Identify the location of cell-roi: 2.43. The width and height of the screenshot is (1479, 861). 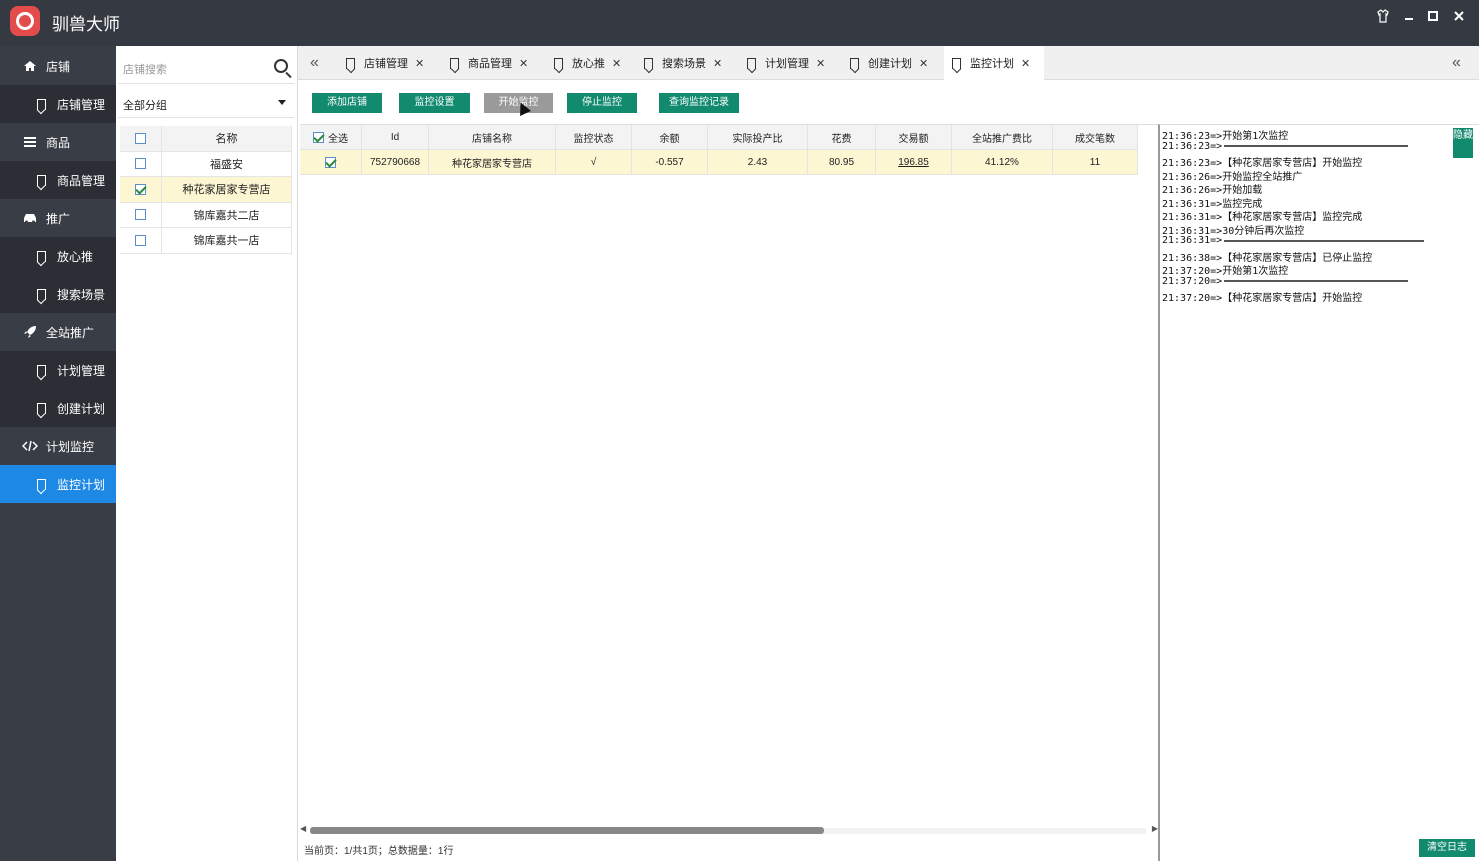
(758, 162).